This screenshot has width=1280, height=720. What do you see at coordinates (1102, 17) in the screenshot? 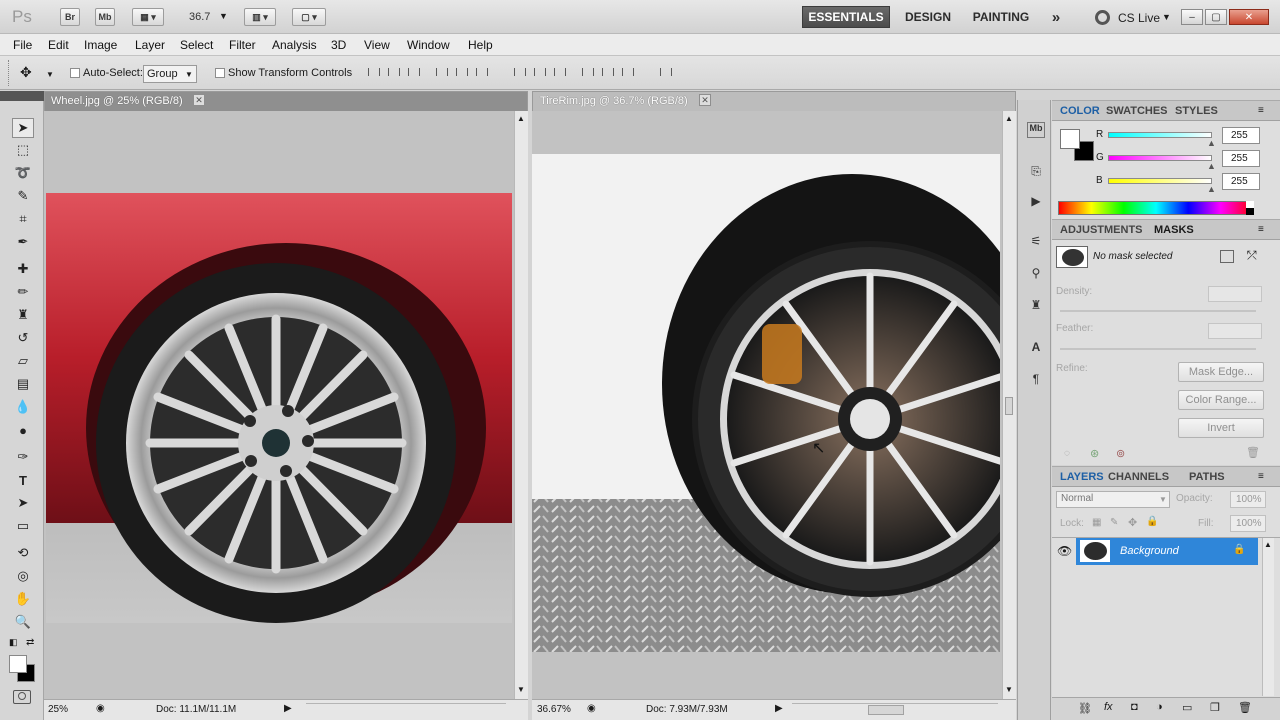
I see `cs-live-icon` at bounding box center [1102, 17].